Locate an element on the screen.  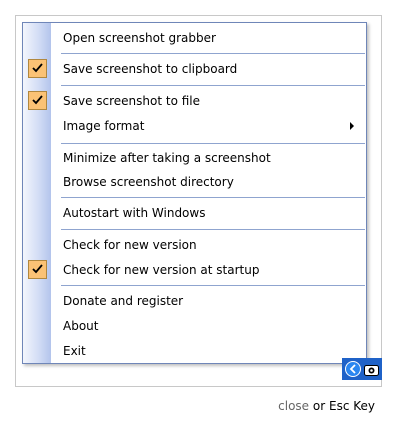
menu-item-image-format: Image format is located at coordinates (194, 126).